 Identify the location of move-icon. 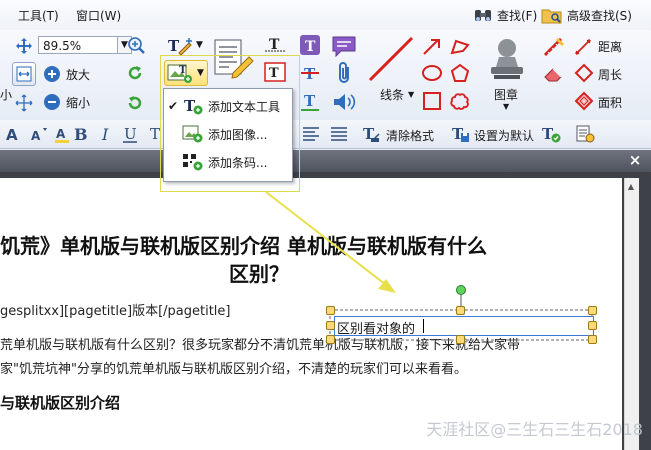
(24, 46).